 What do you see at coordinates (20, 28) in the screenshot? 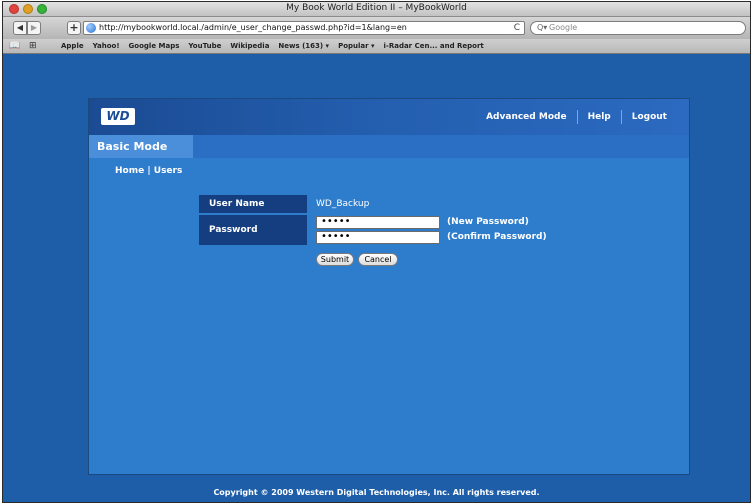
I see `back-button: ◀` at bounding box center [20, 28].